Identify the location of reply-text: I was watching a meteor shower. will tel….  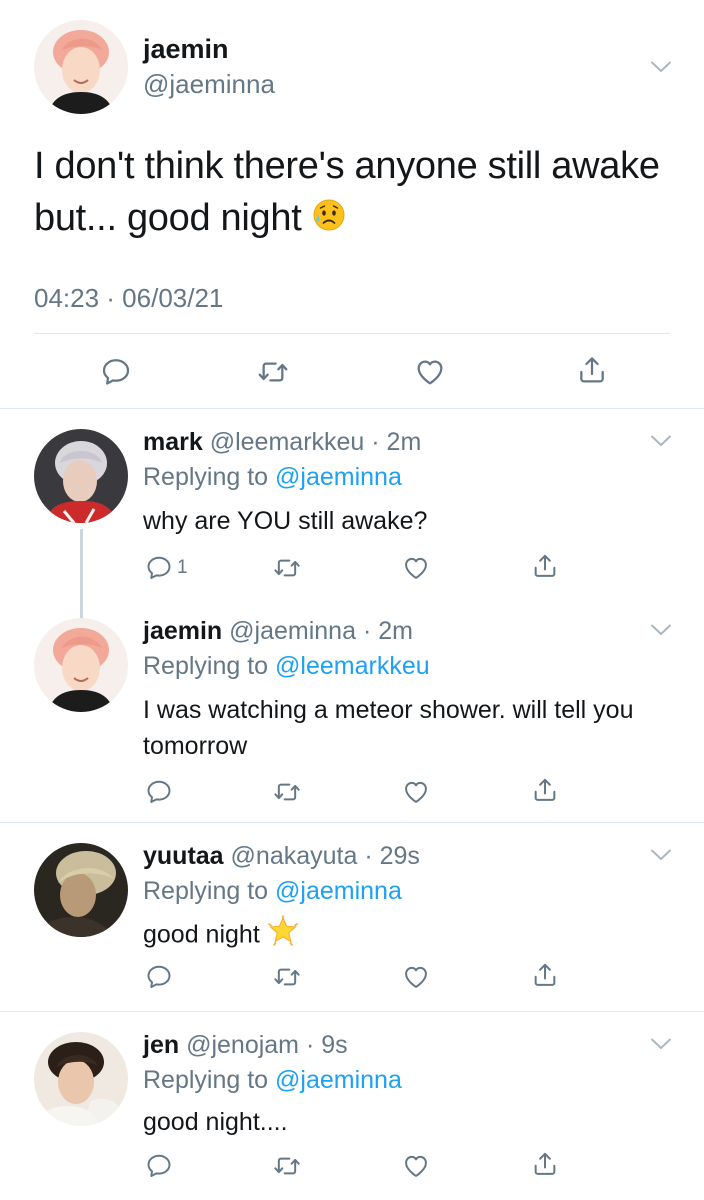
(388, 728).